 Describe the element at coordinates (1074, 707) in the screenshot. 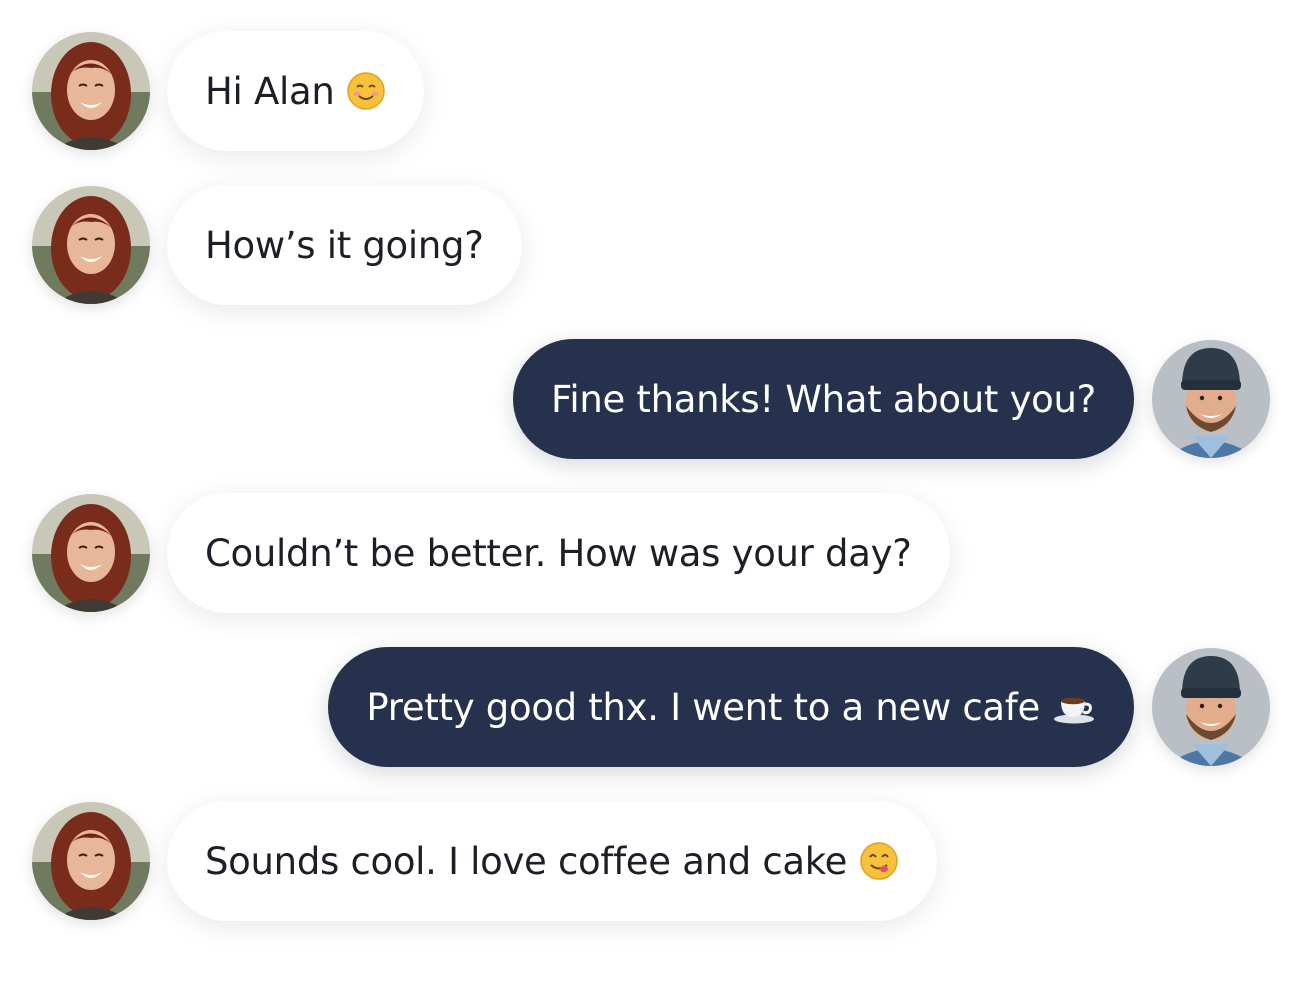

I see `coffee-icon` at that location.